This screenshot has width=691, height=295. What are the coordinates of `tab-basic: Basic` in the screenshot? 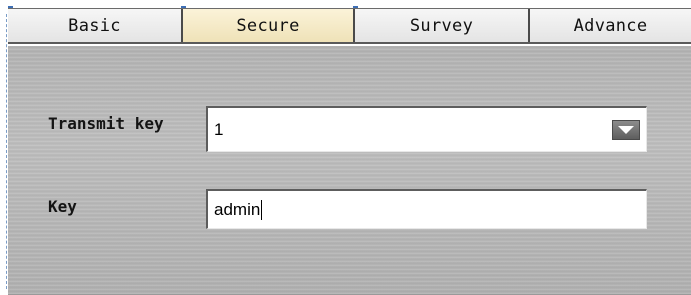 It's located at (95, 25).